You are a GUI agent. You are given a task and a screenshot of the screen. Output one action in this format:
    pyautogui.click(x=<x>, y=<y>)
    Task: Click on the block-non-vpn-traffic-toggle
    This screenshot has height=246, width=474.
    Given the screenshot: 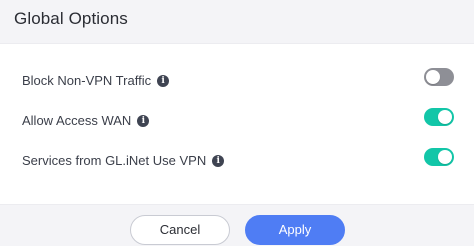 What is the action you would take?
    pyautogui.click(x=439, y=77)
    